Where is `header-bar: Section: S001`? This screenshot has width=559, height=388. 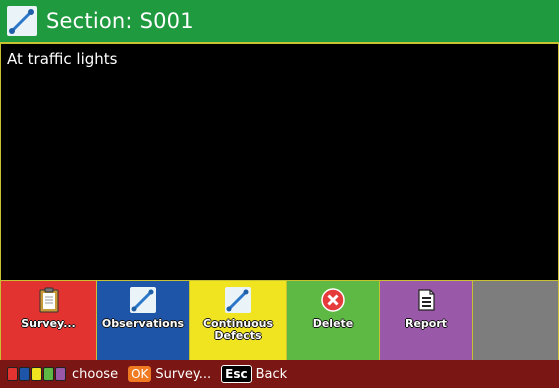 header-bar: Section: S001 is located at coordinates (279, 22).